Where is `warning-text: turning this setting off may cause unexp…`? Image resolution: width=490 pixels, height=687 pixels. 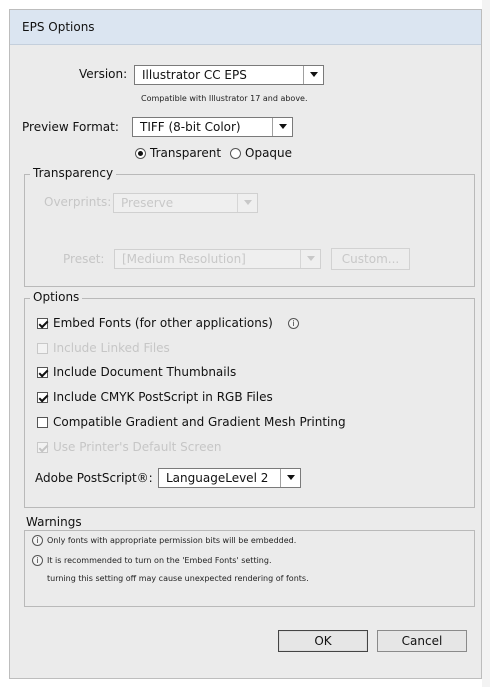
warning-text: turning this setting off may cause unexp… is located at coordinates (178, 578).